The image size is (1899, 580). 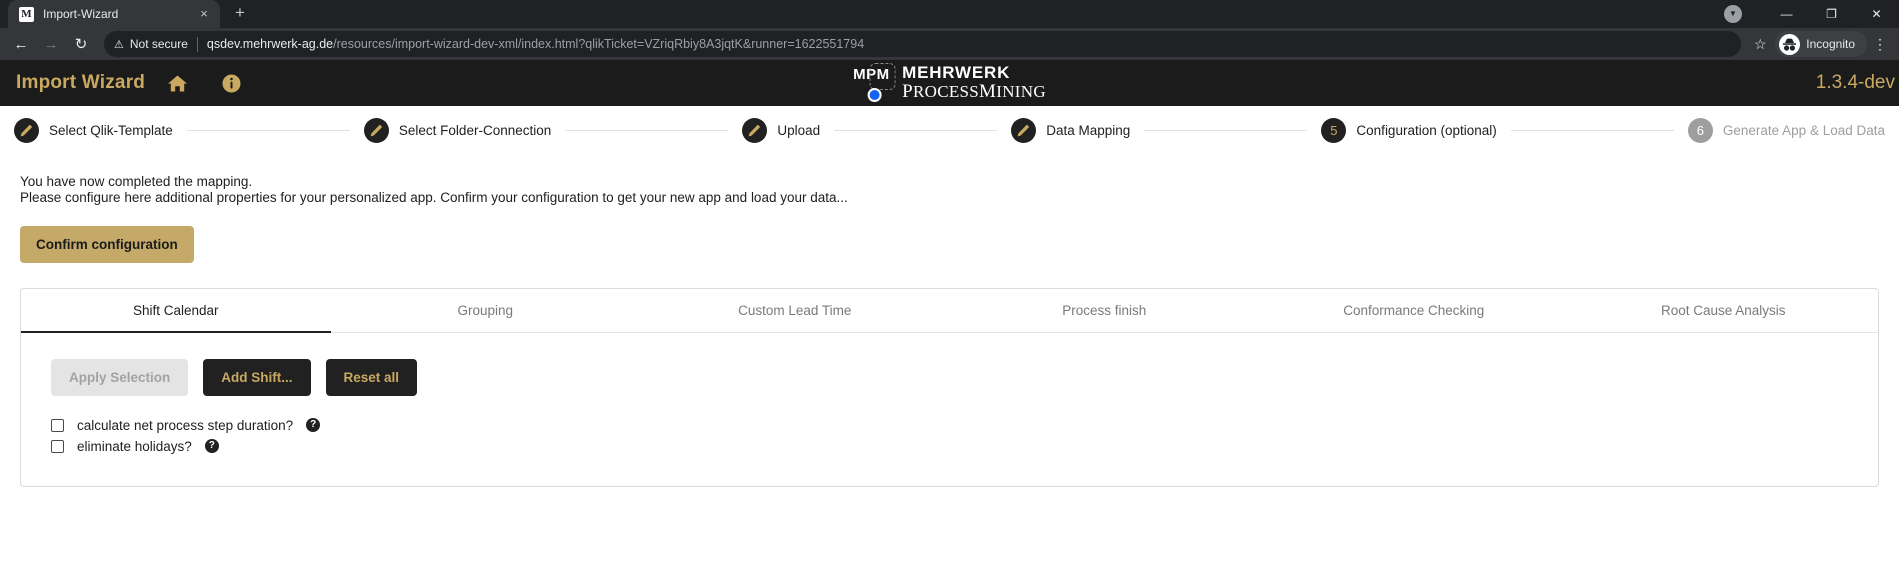 I want to click on confirm-configuration-button: Confirm configuration, so click(x=107, y=244).